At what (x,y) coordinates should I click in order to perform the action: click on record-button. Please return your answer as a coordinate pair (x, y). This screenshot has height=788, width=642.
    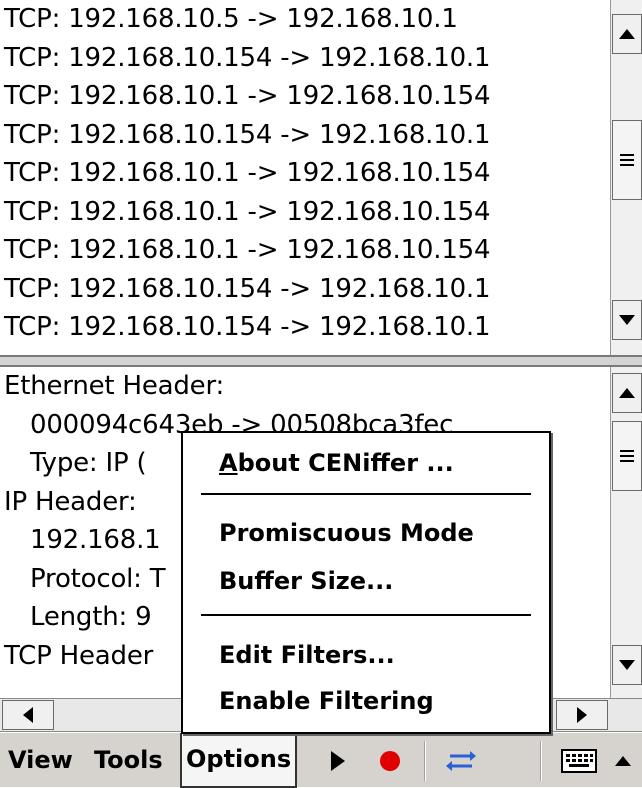
    Looking at the image, I should click on (390, 760).